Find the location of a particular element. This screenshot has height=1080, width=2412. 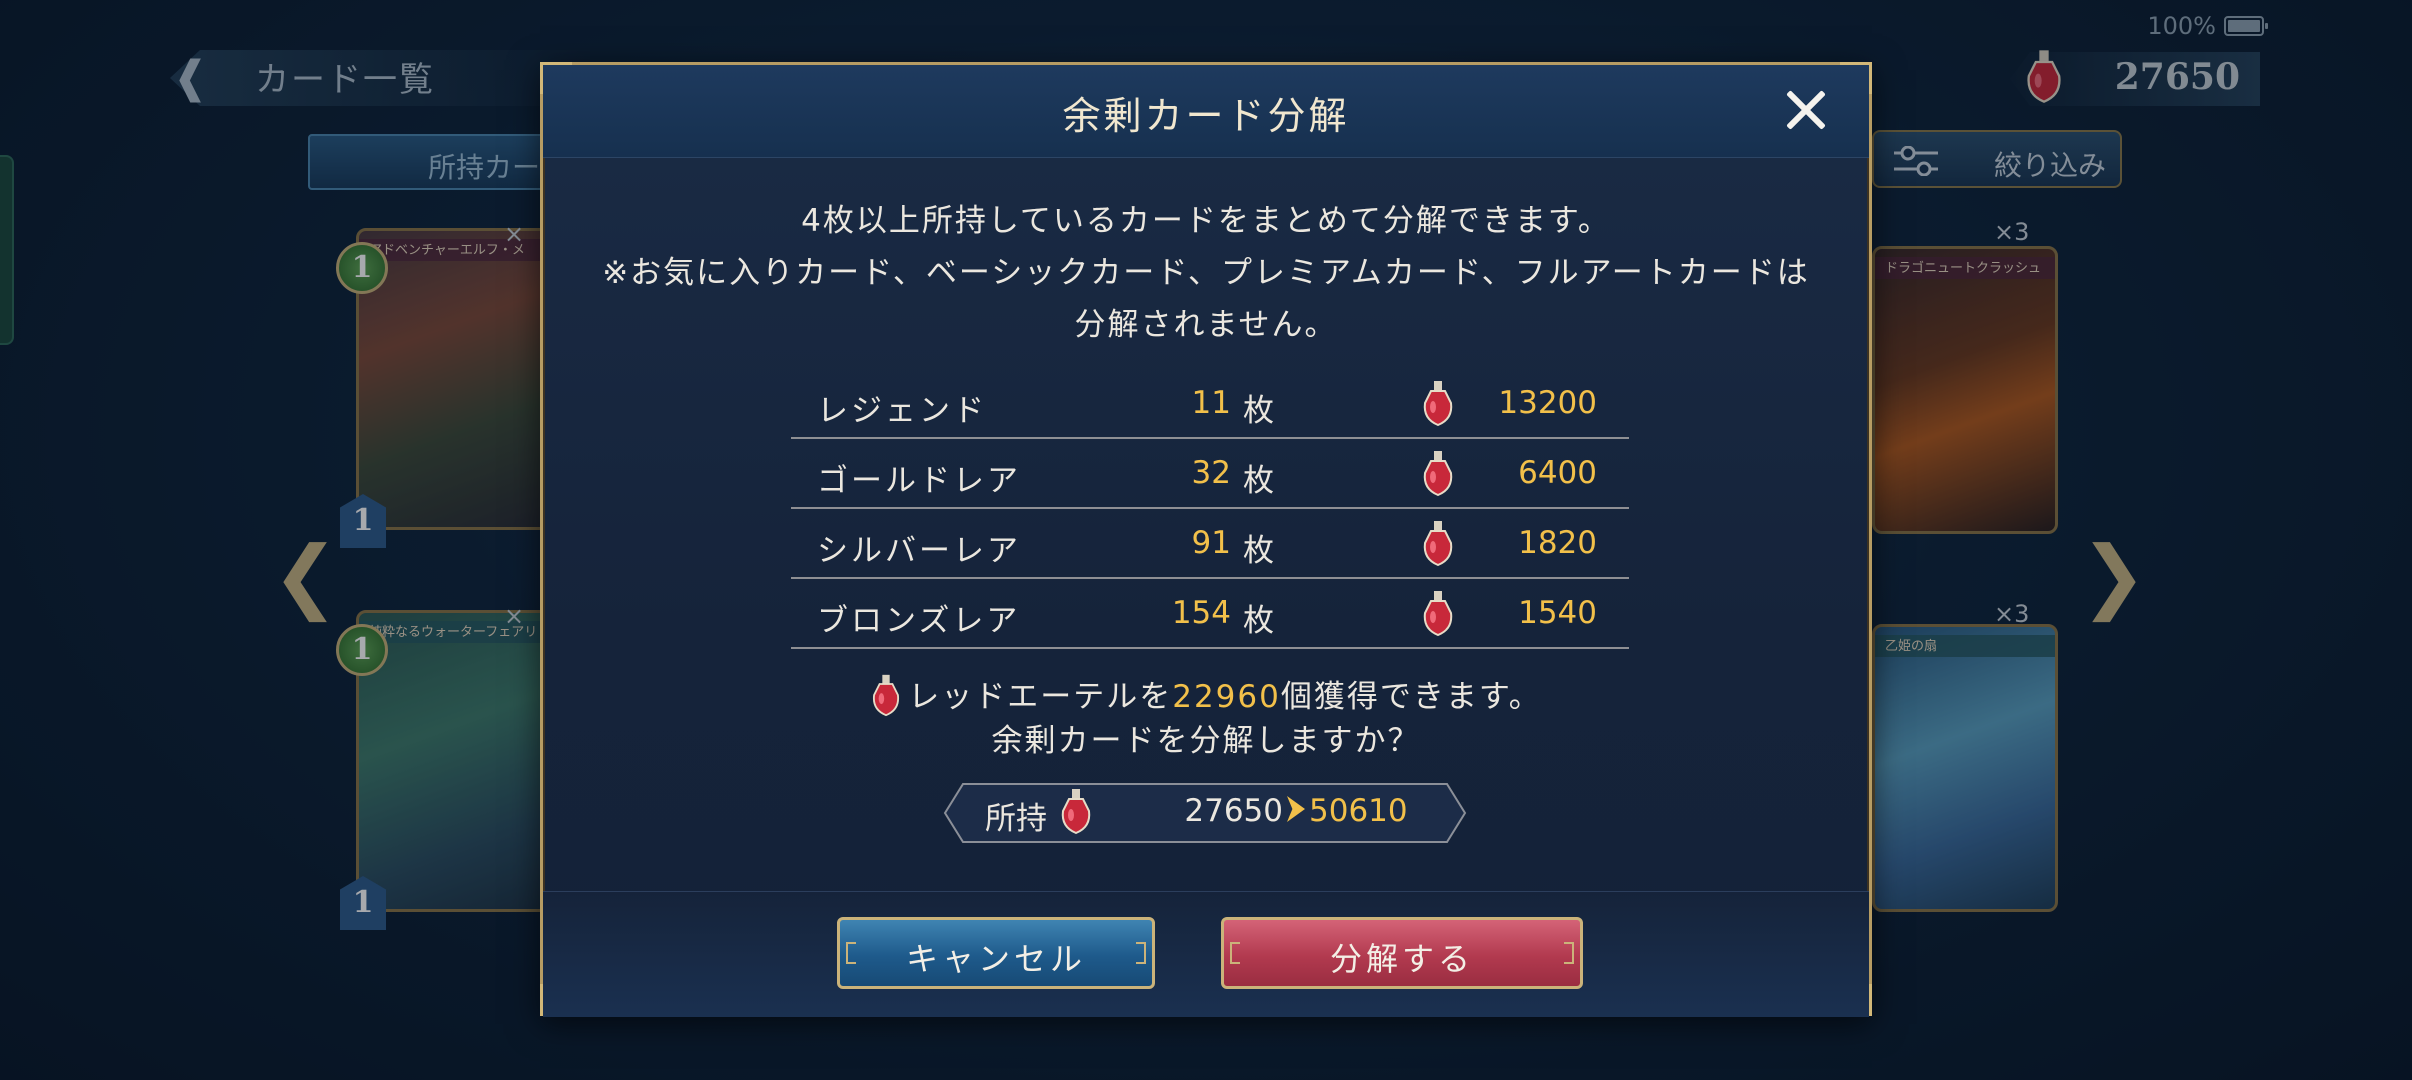

ether-value: 1540 is located at coordinates (1557, 613).